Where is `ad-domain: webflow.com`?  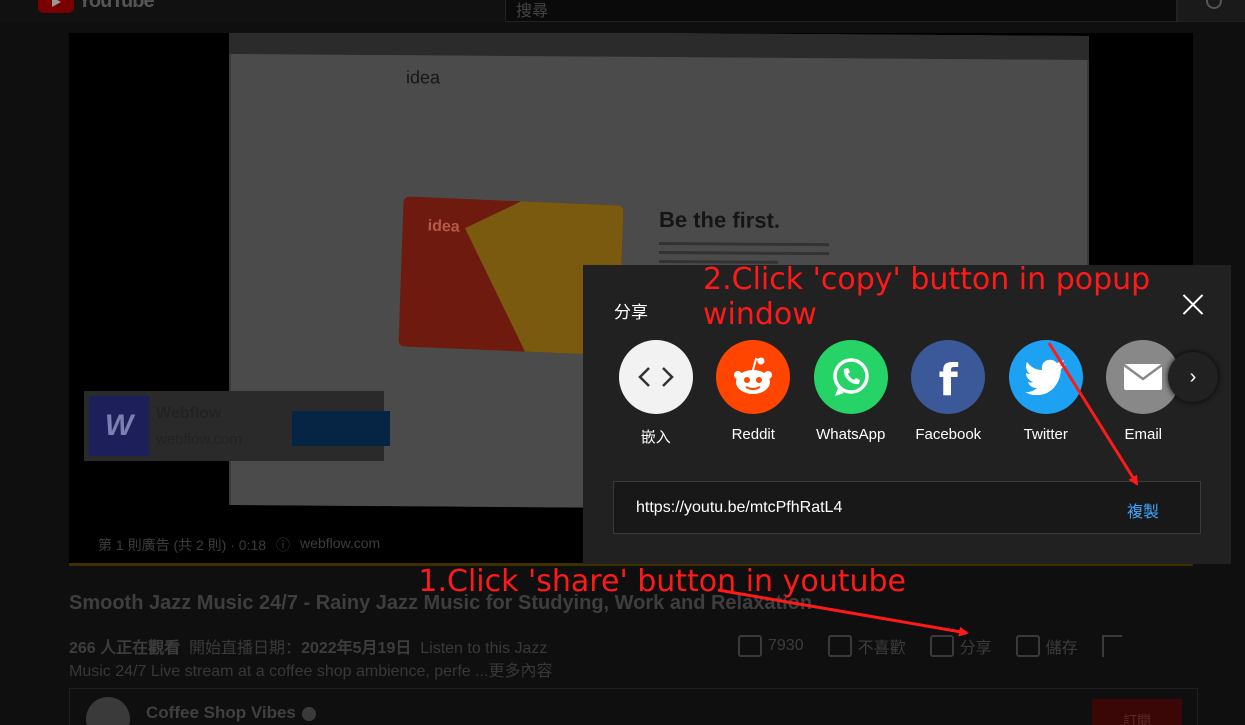 ad-domain: webflow.com is located at coordinates (199, 439).